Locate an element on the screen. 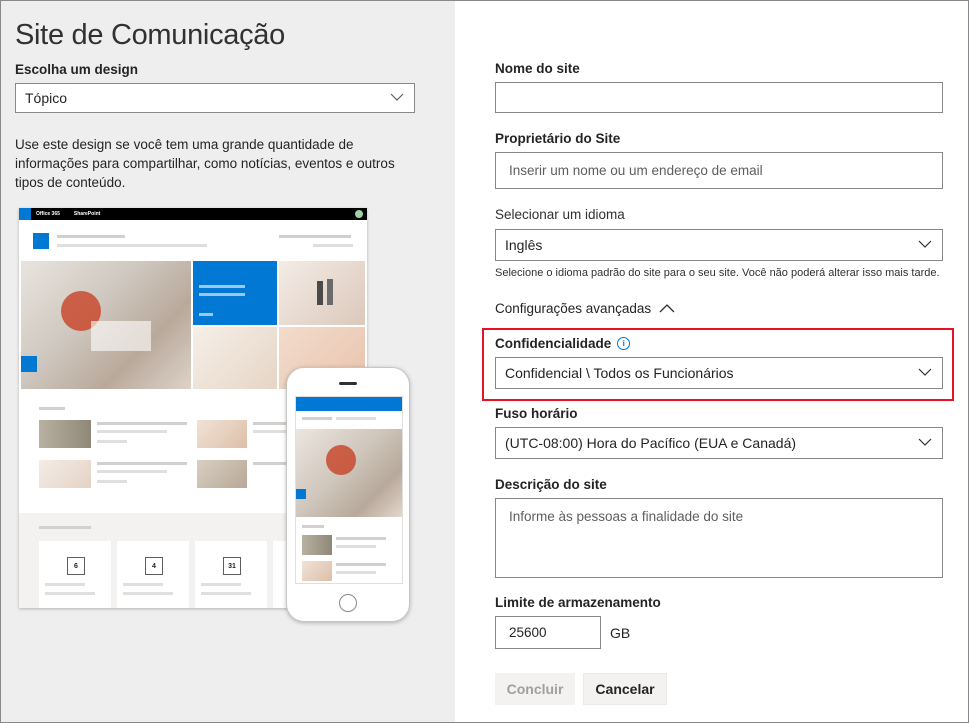 The image size is (969, 723). storage-unit: GB is located at coordinates (620, 633).